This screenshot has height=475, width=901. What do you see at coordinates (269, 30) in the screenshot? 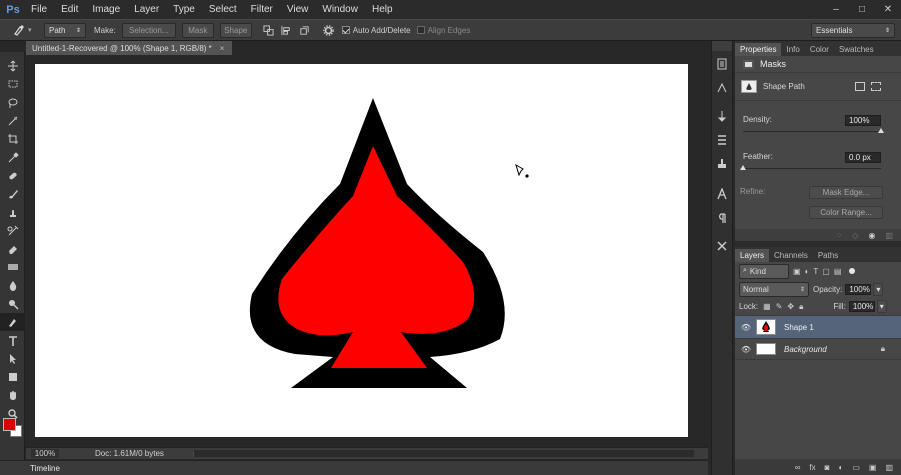
I see `path-operations-icon` at bounding box center [269, 30].